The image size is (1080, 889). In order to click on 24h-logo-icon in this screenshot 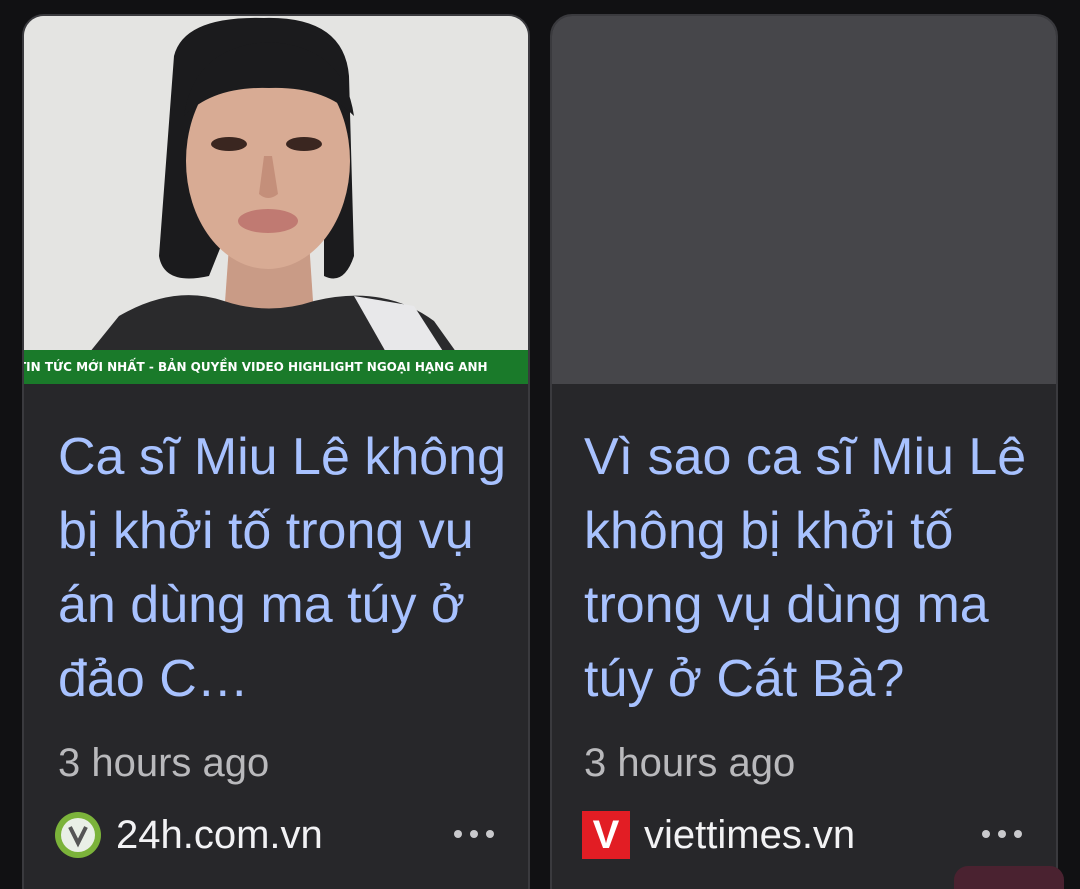, I will do `click(78, 835)`.